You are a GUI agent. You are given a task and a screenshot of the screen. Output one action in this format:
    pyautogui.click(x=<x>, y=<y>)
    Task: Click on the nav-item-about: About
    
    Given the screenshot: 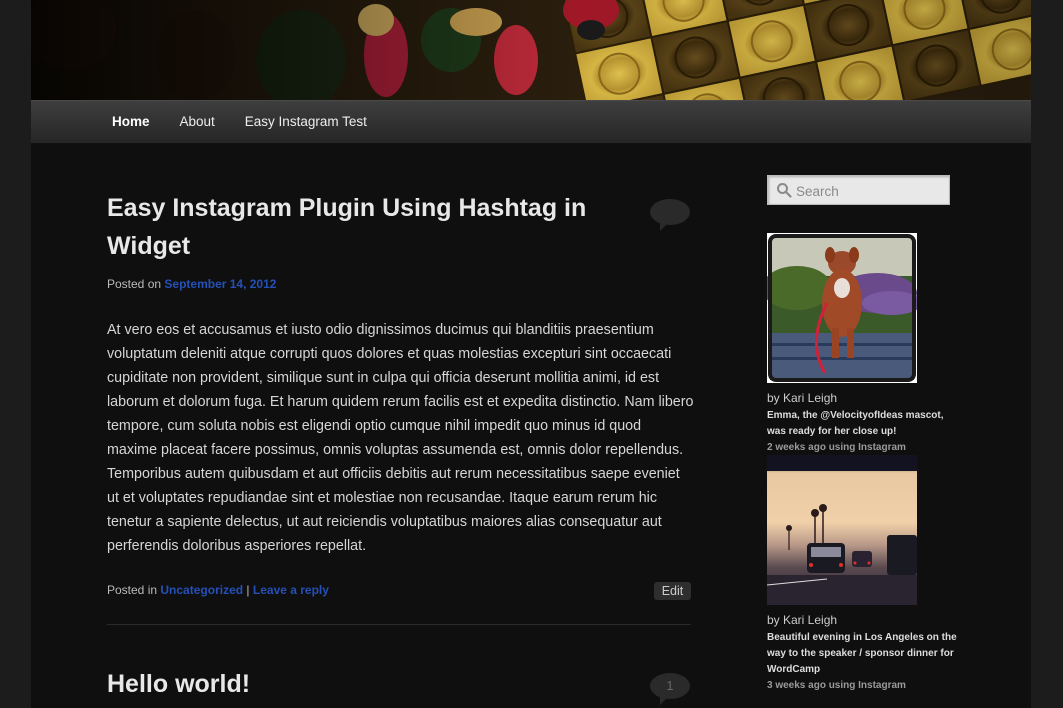 What is the action you would take?
    pyautogui.click(x=197, y=123)
    